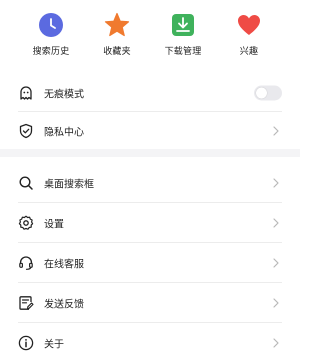 This screenshot has width=320, height=362. I want to click on download-manager-button: 下载管理, so click(183, 34).